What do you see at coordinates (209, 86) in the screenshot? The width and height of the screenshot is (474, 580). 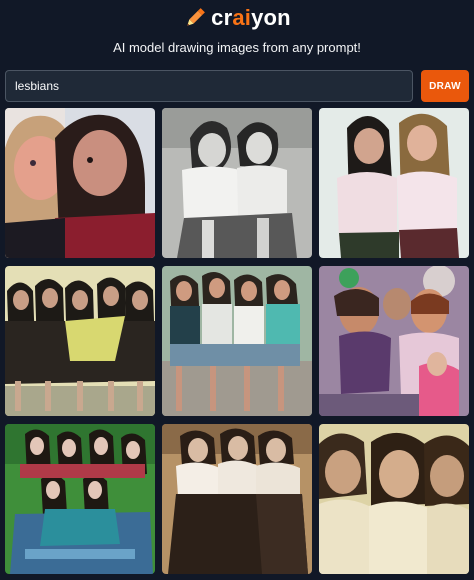 I see `prompt-input` at bounding box center [209, 86].